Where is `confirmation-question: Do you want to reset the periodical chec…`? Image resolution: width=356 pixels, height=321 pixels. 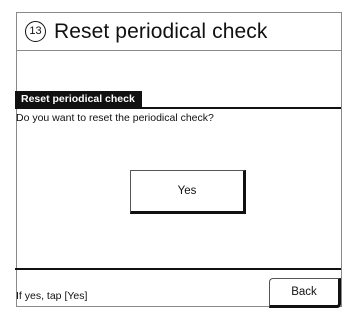 confirmation-question: Do you want to reset the periodical chec… is located at coordinates (115, 118).